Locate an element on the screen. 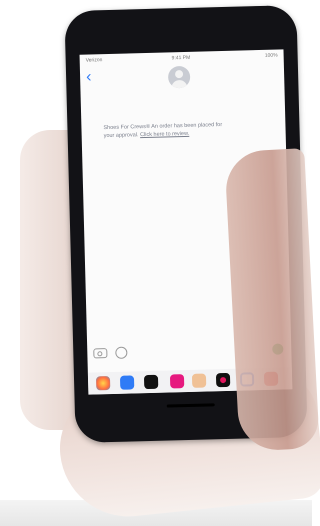 This screenshot has height=526, width=320. back-chevron-icon: ‹ is located at coordinates (89, 77).